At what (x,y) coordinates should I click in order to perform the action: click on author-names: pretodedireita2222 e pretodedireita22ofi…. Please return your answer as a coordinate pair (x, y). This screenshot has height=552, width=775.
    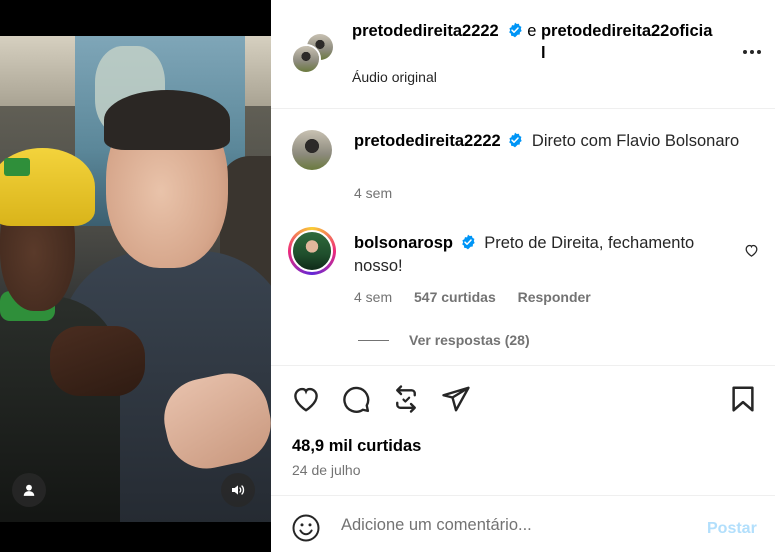
    Looking at the image, I should click on (537, 42).